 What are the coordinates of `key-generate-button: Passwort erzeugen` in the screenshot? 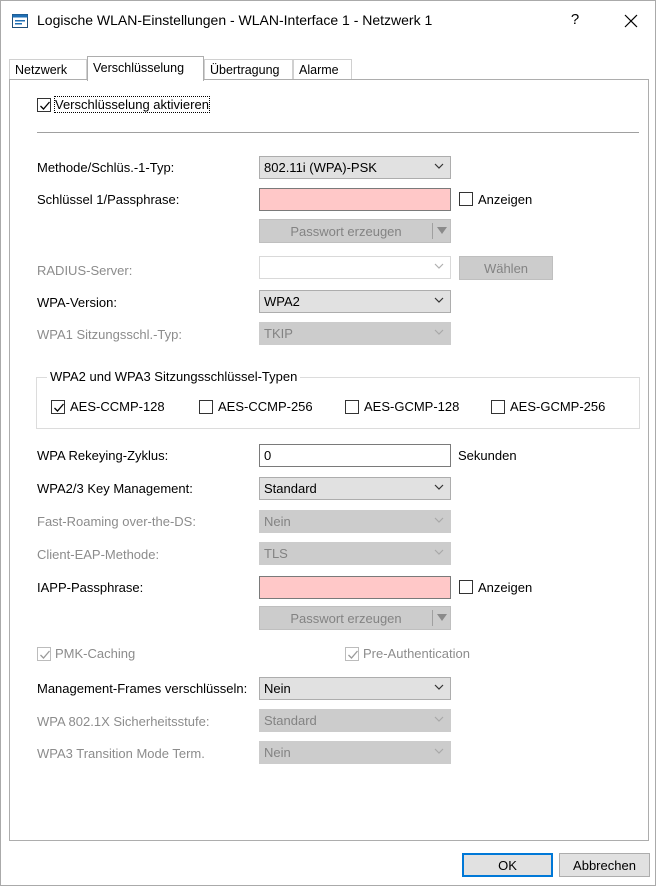 It's located at (355, 231).